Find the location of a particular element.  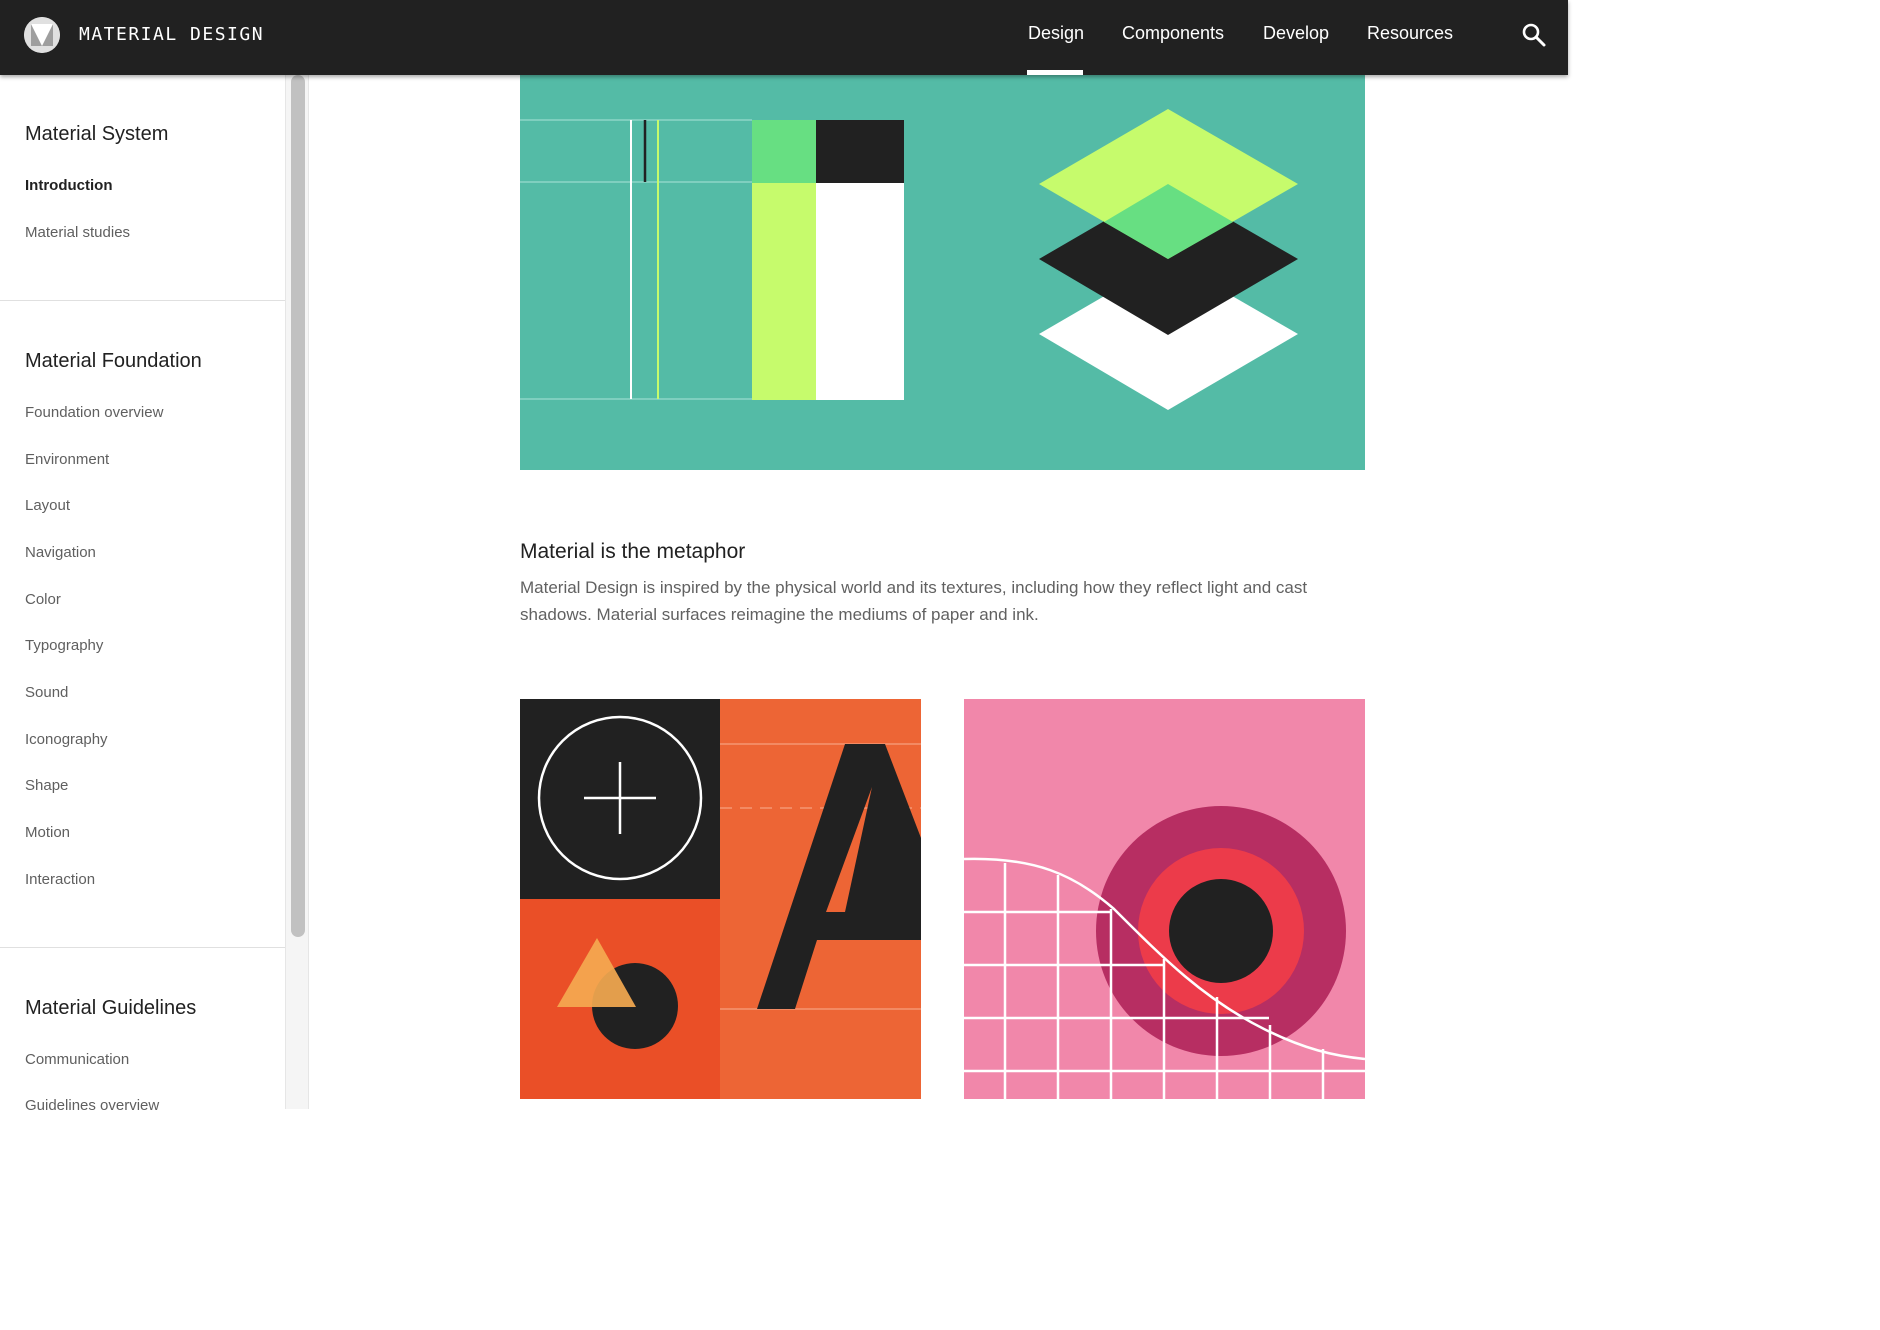

nav-develop: Develop is located at coordinates (1296, 33).